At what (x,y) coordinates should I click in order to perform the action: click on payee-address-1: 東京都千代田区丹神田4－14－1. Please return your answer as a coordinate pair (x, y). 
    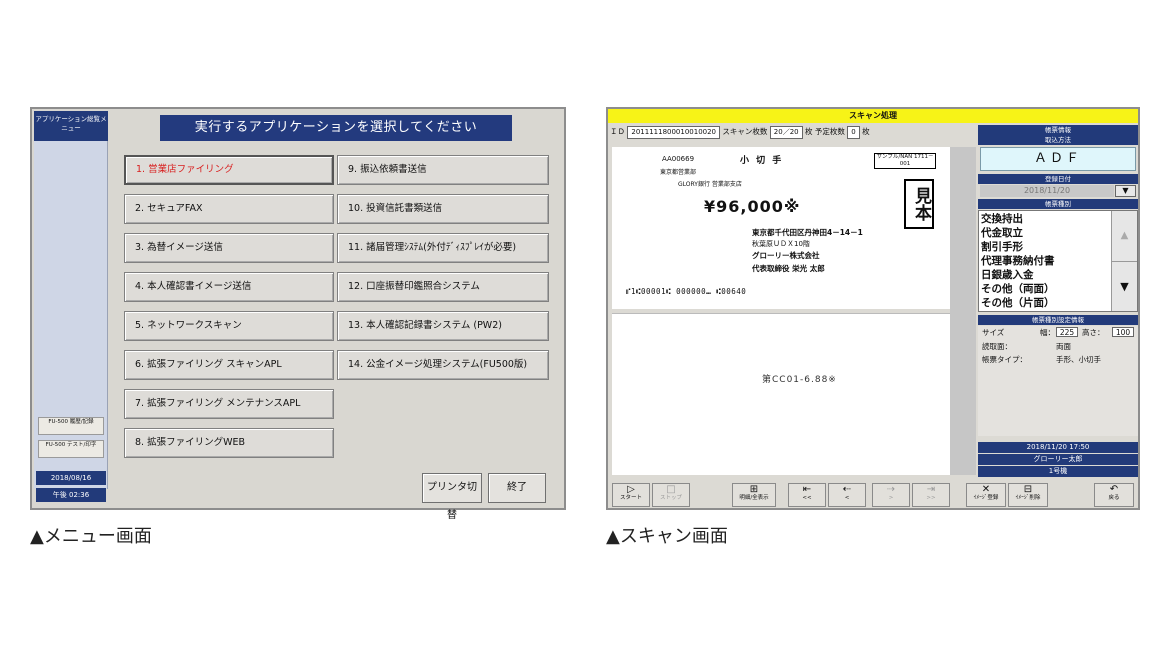
    Looking at the image, I should click on (807, 232).